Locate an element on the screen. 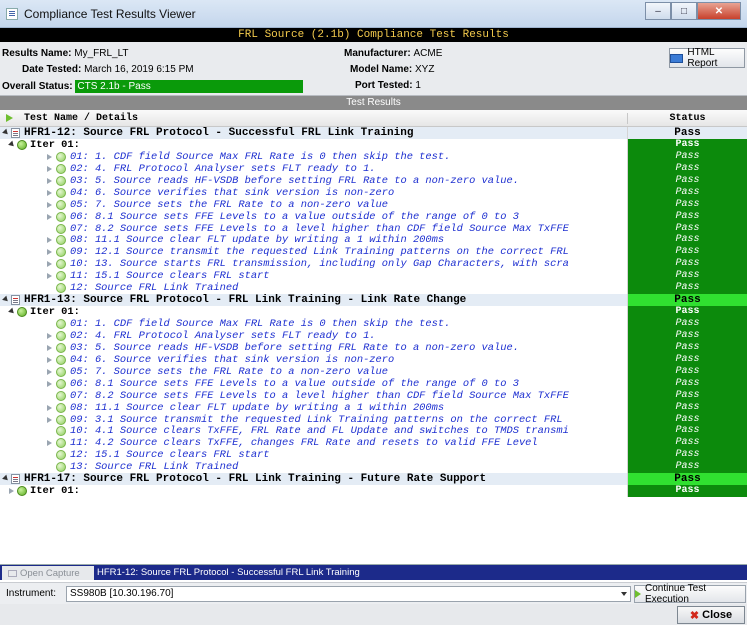 This screenshot has height=625, width=747. results-name-label: Results Name: is located at coordinates (37, 53).